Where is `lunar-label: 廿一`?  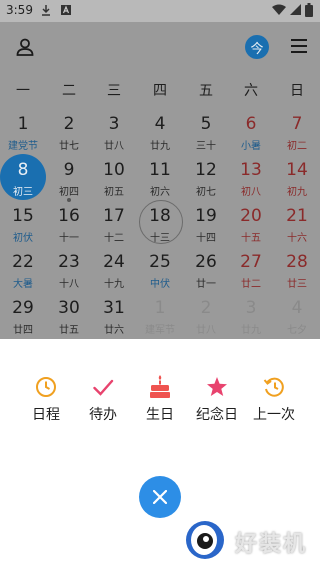
lunar-label: 廿一 is located at coordinates (206, 284).